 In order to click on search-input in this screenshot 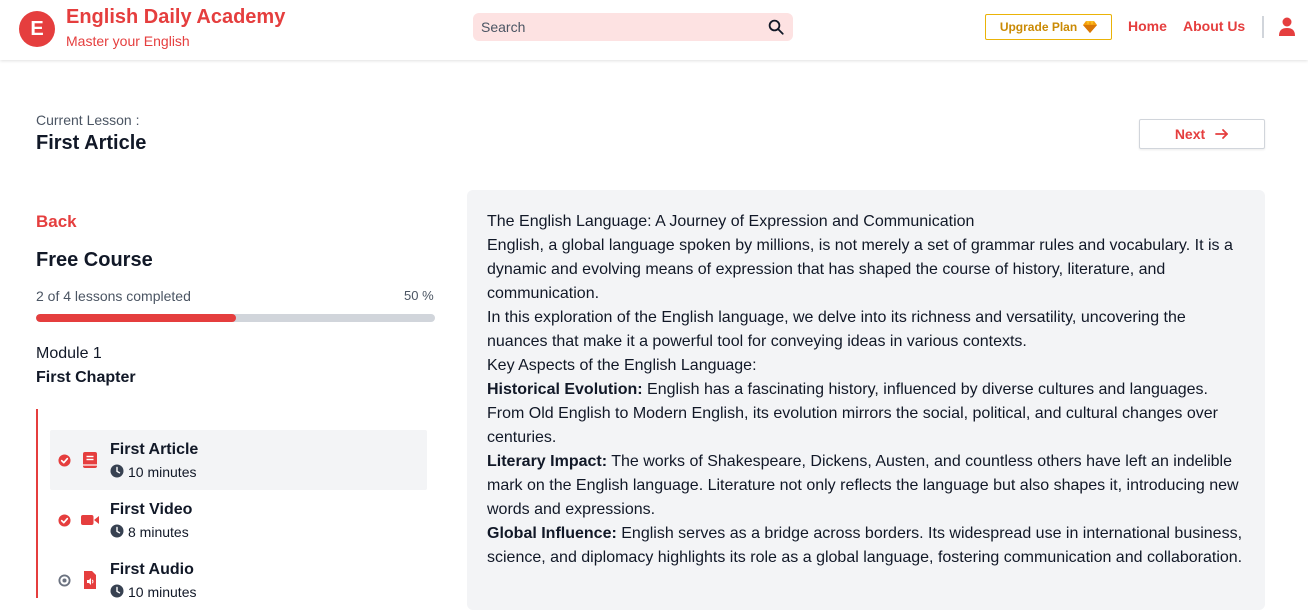, I will do `click(615, 27)`.